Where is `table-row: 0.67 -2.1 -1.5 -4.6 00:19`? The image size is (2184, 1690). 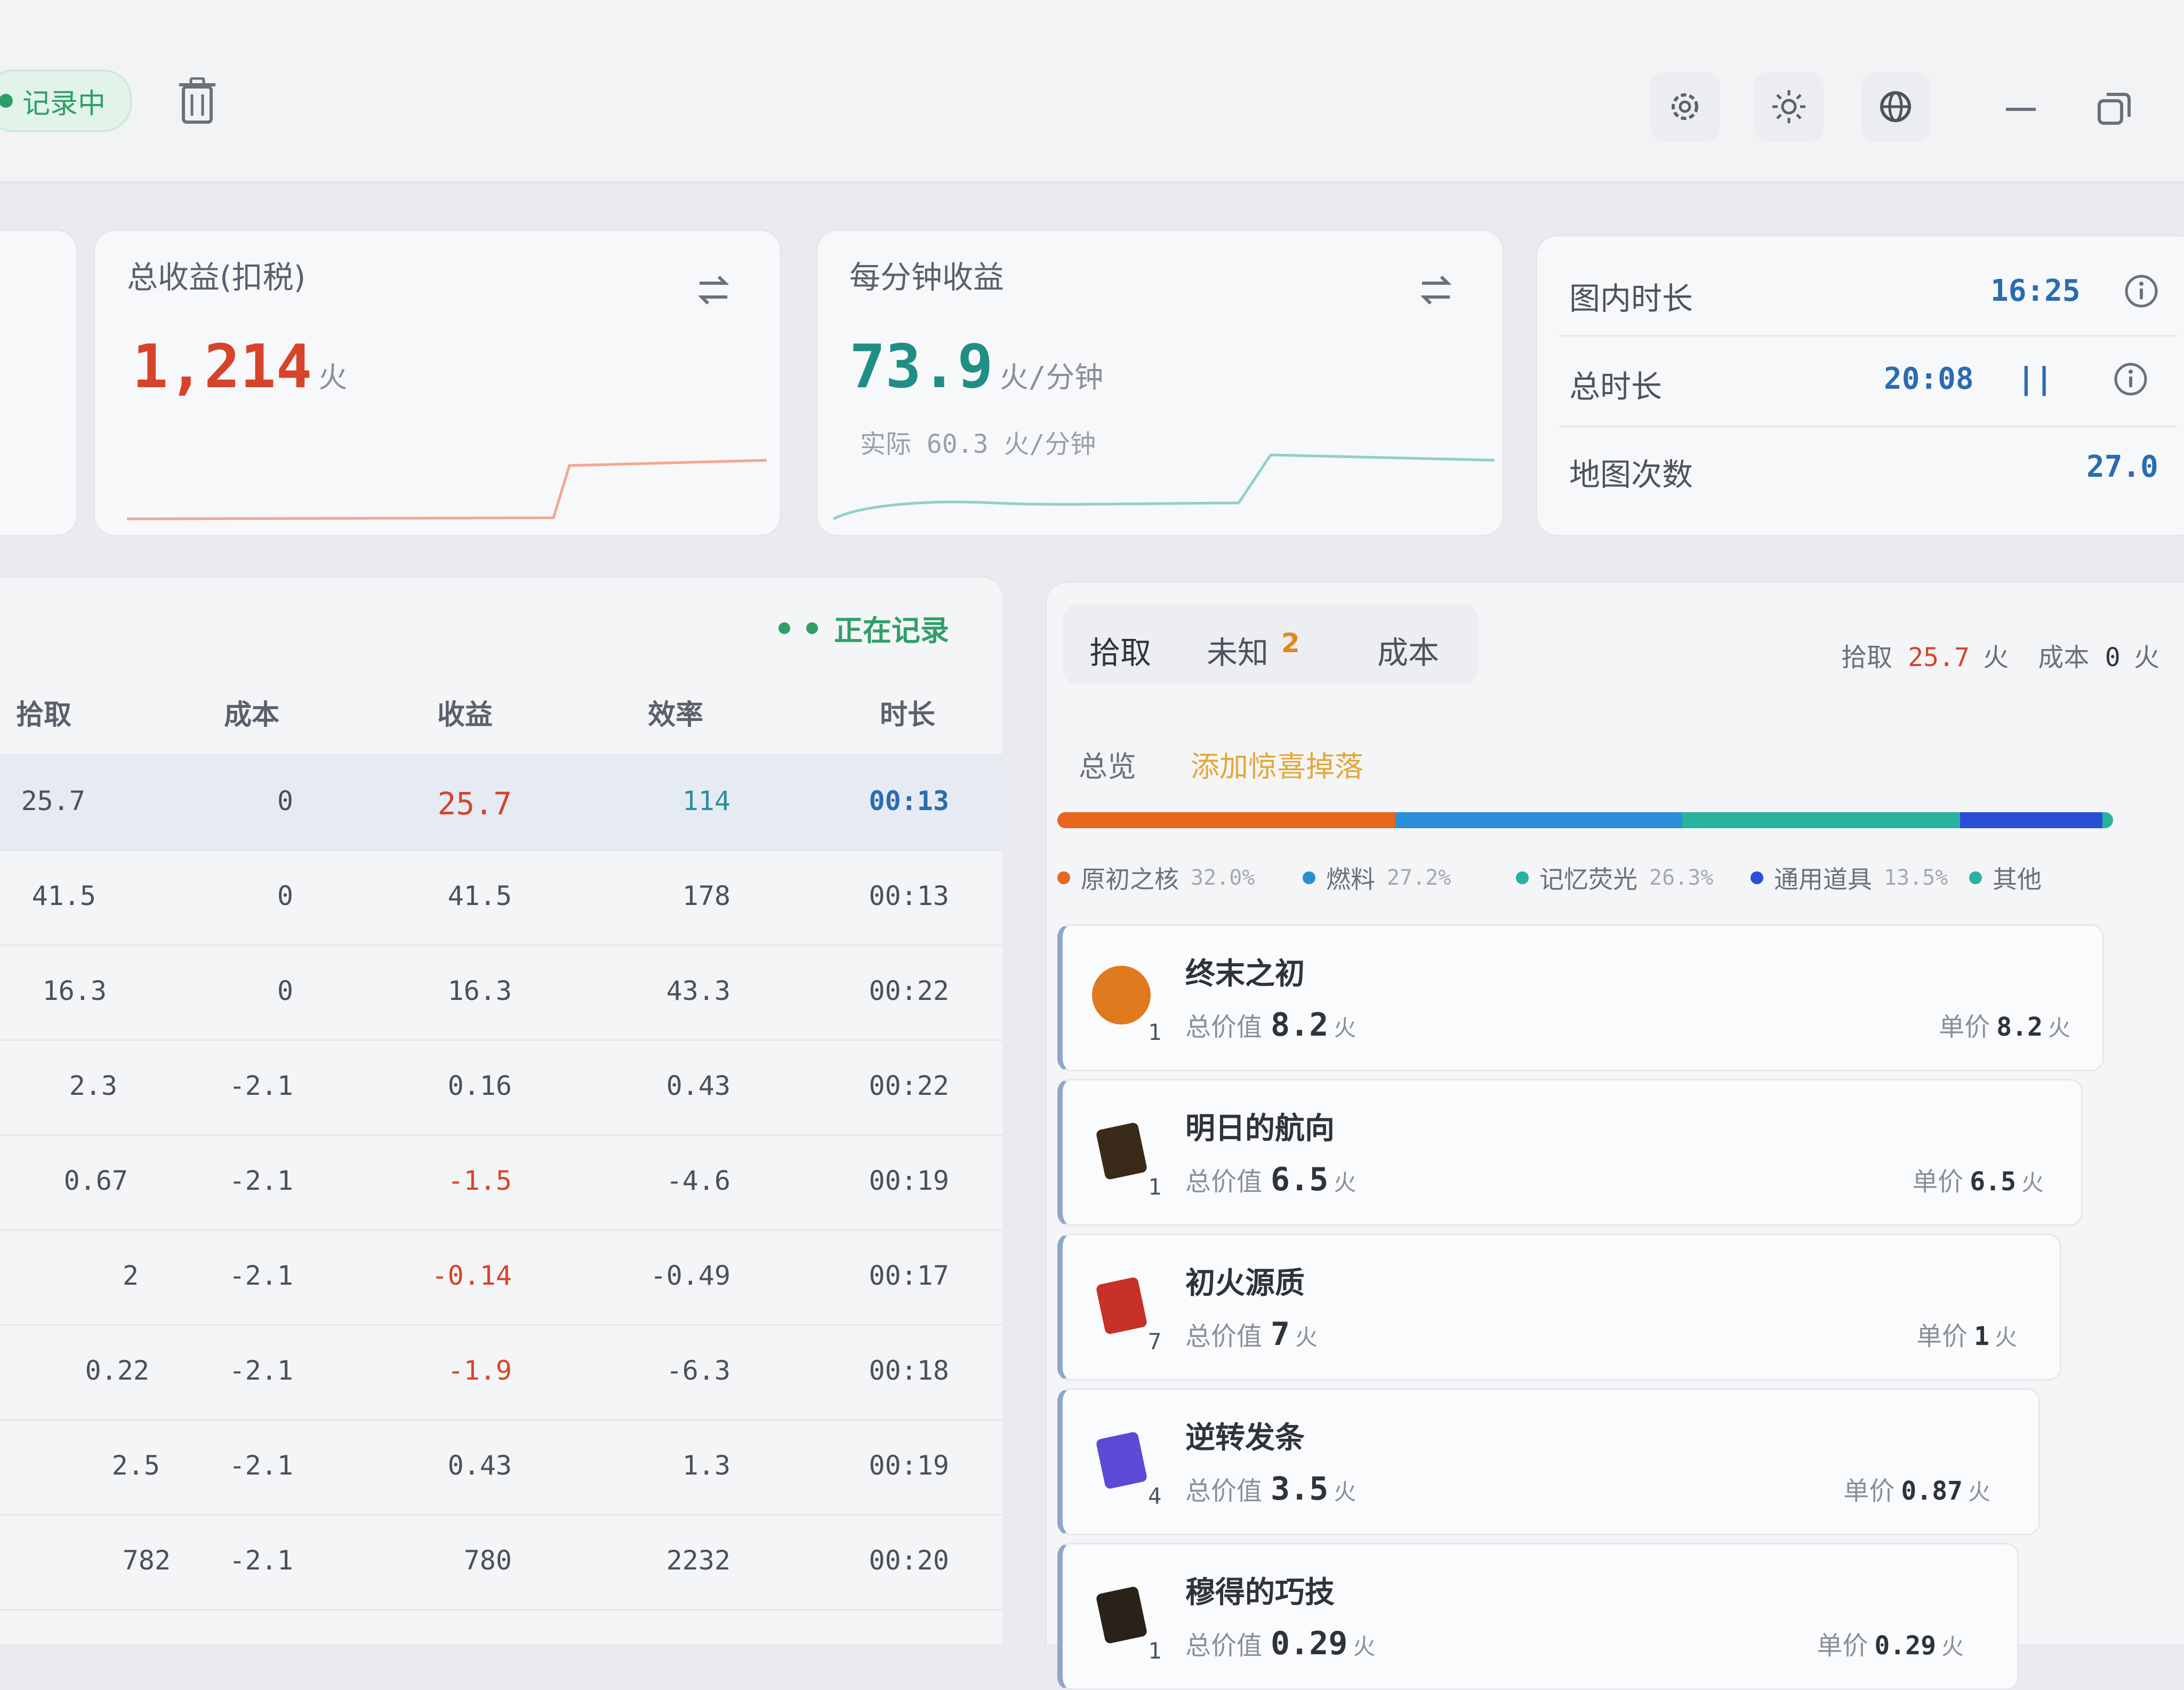
table-row: 0.67 -2.1 -1.5 -4.6 00:19 is located at coordinates (501, 1182).